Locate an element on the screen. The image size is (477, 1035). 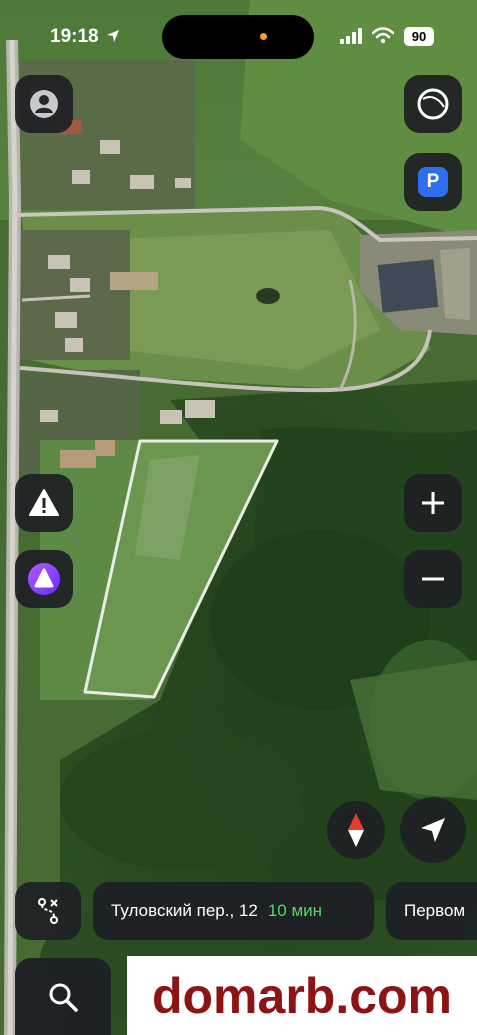
road-events-button is located at coordinates (44, 503).